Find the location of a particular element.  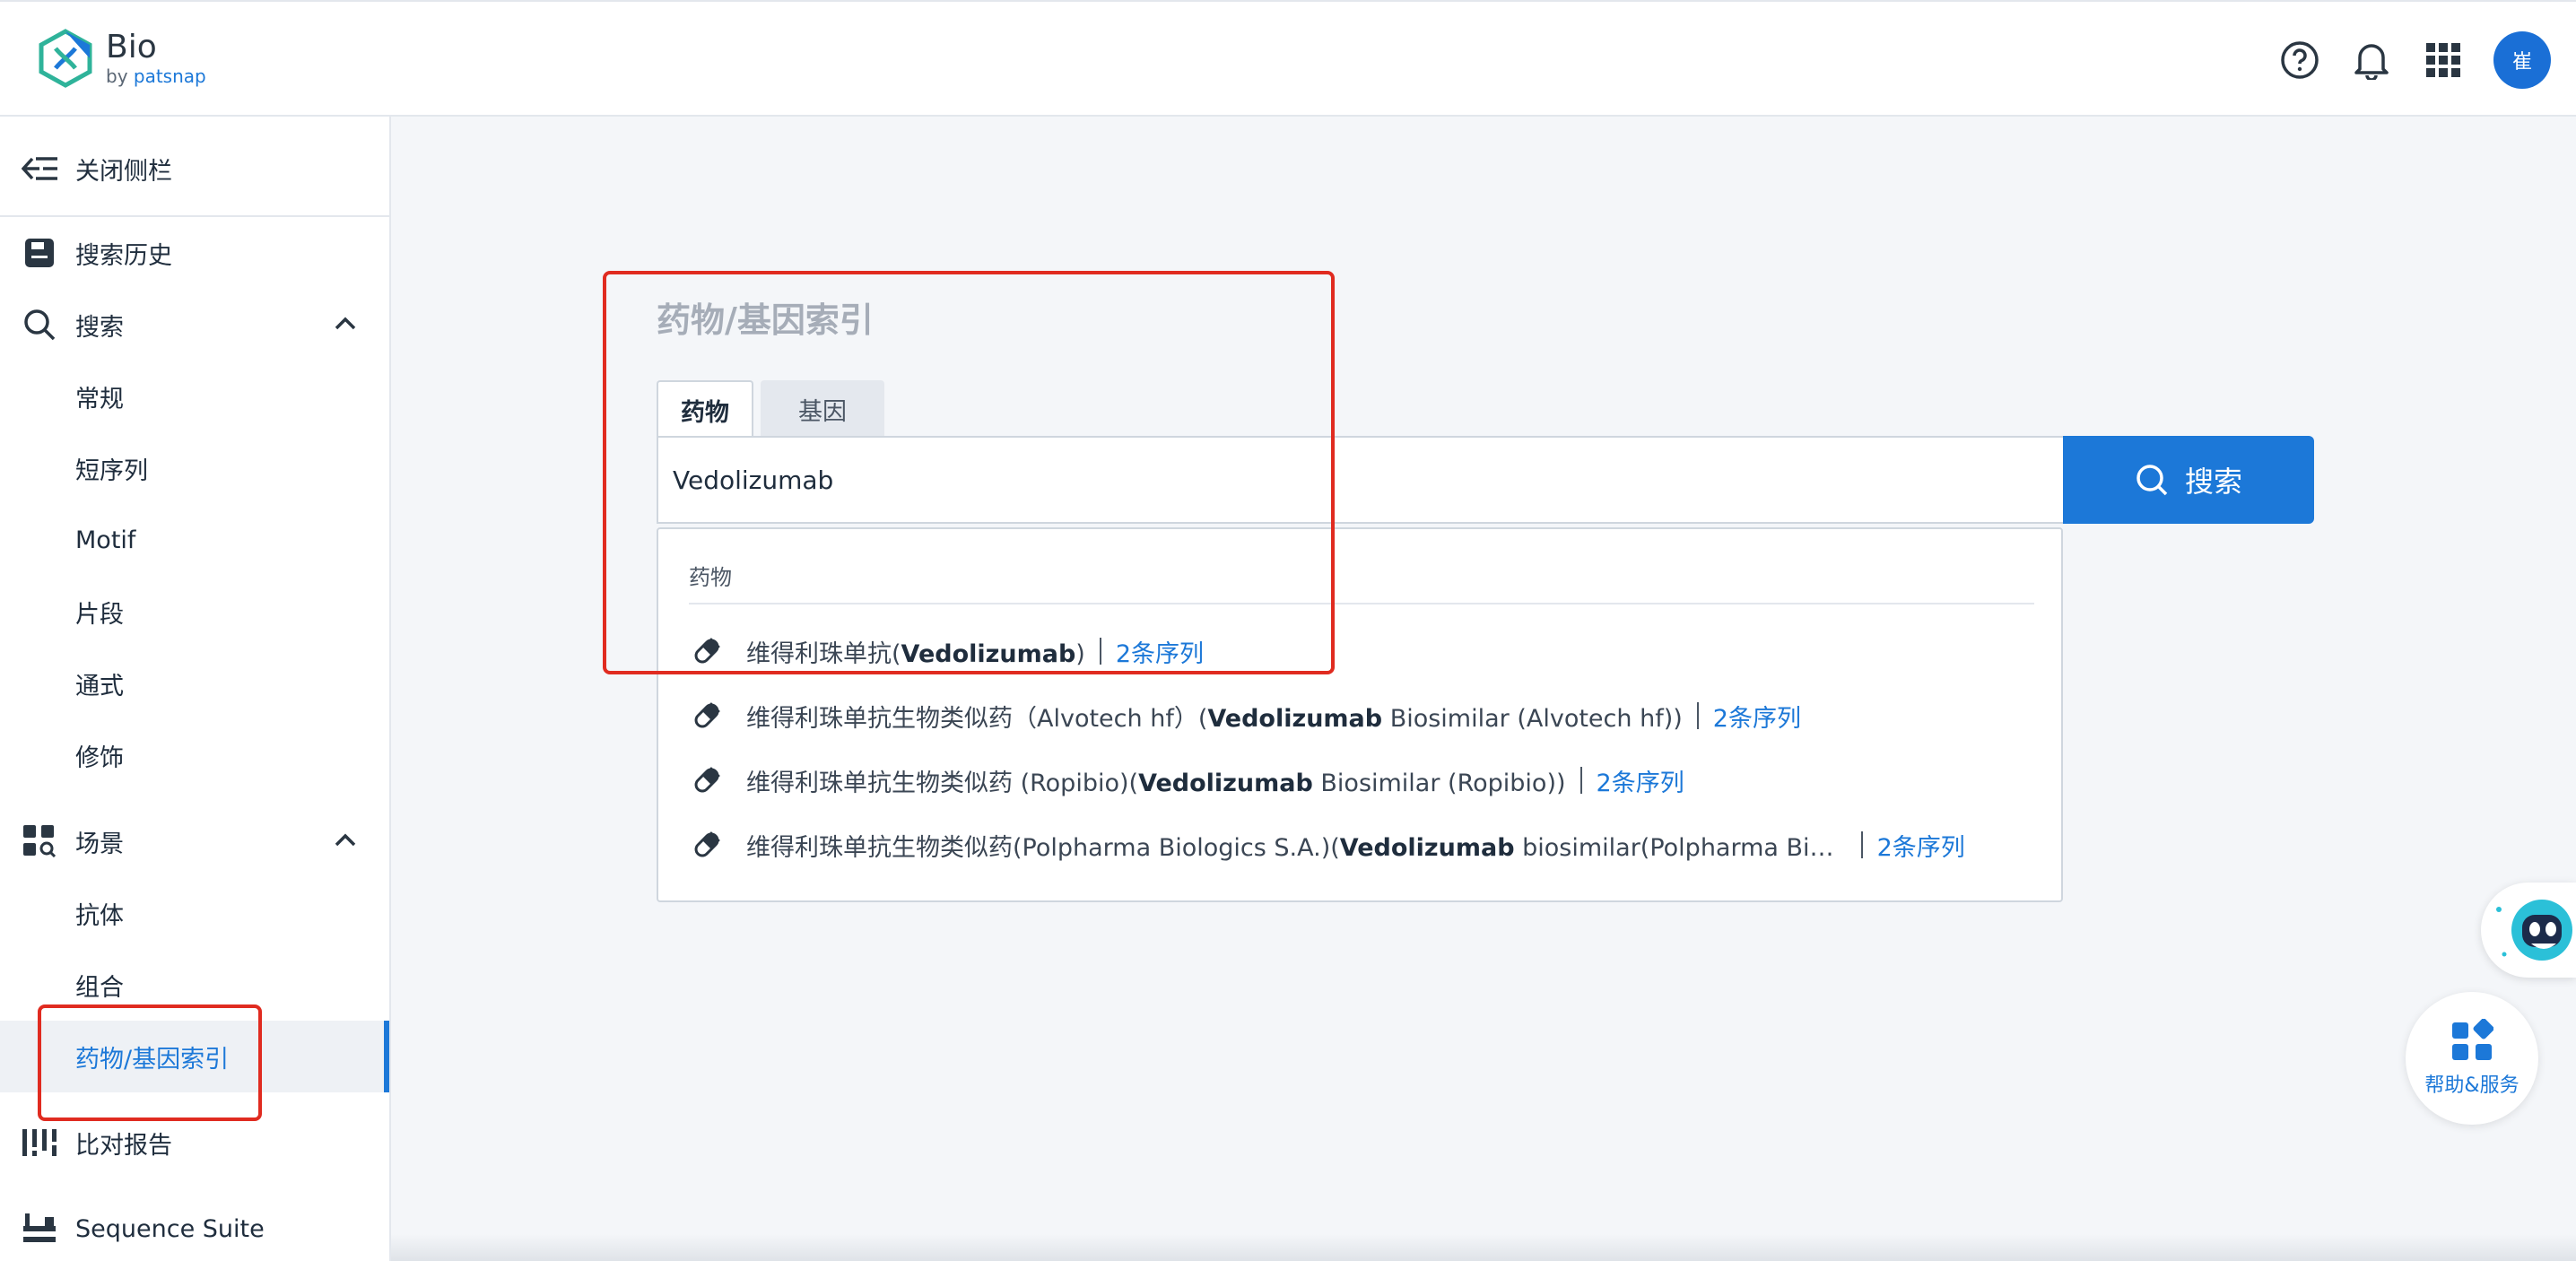

app-logo: Bio by patsnap is located at coordinates (121, 59).